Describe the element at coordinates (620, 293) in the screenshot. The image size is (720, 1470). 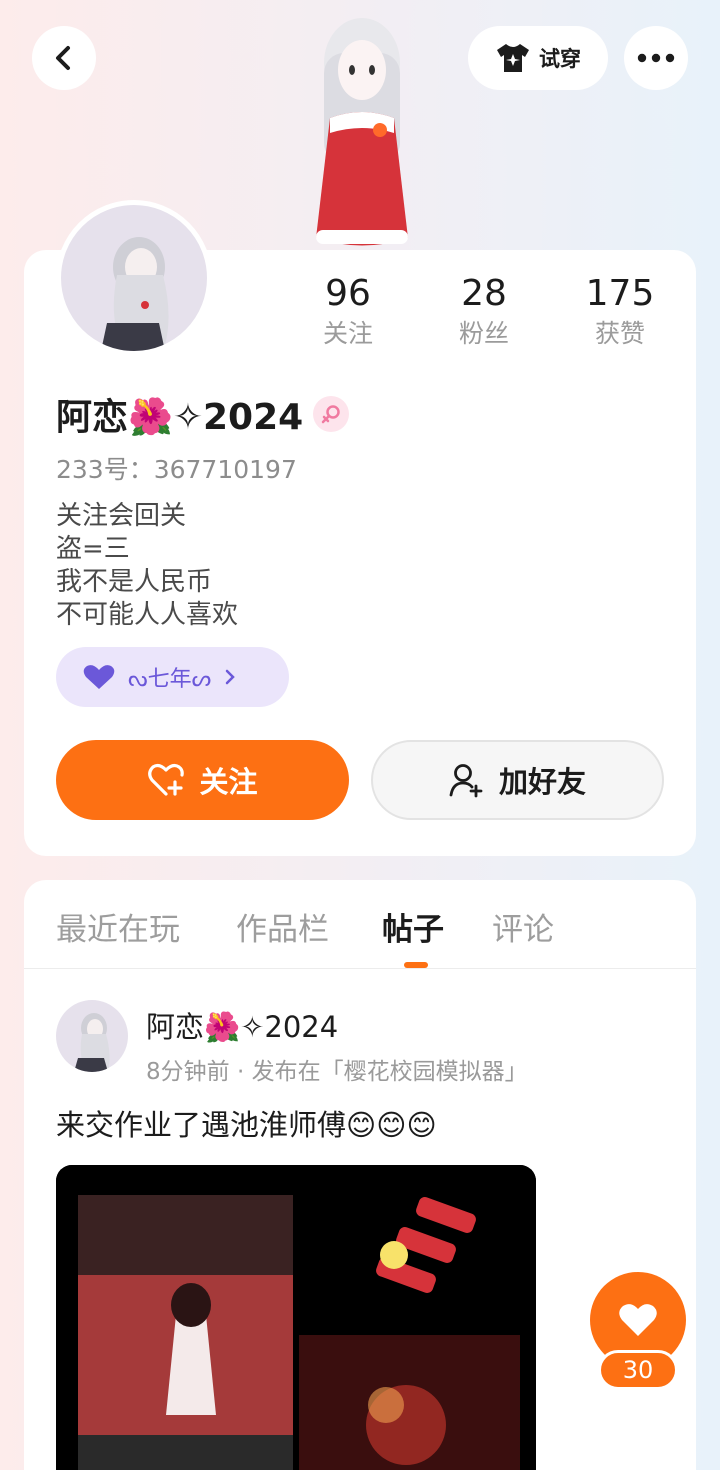
I see `stat-likes-value: 175` at that location.